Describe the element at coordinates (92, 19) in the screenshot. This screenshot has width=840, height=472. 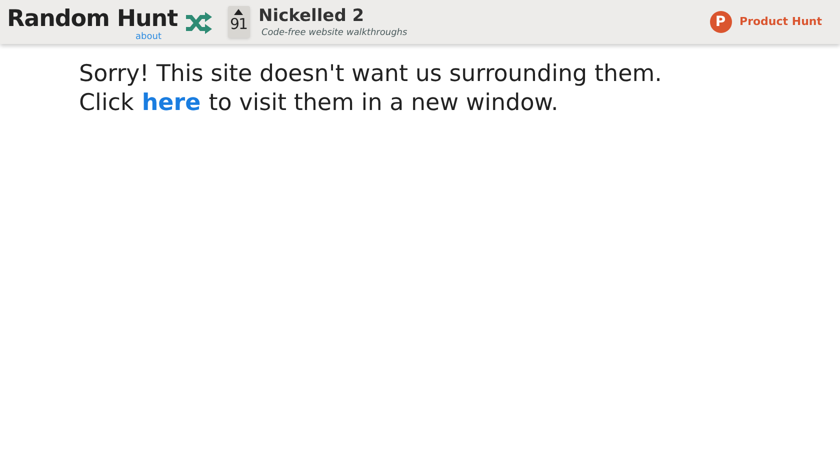
I see `site-title: Random Hunt` at that location.